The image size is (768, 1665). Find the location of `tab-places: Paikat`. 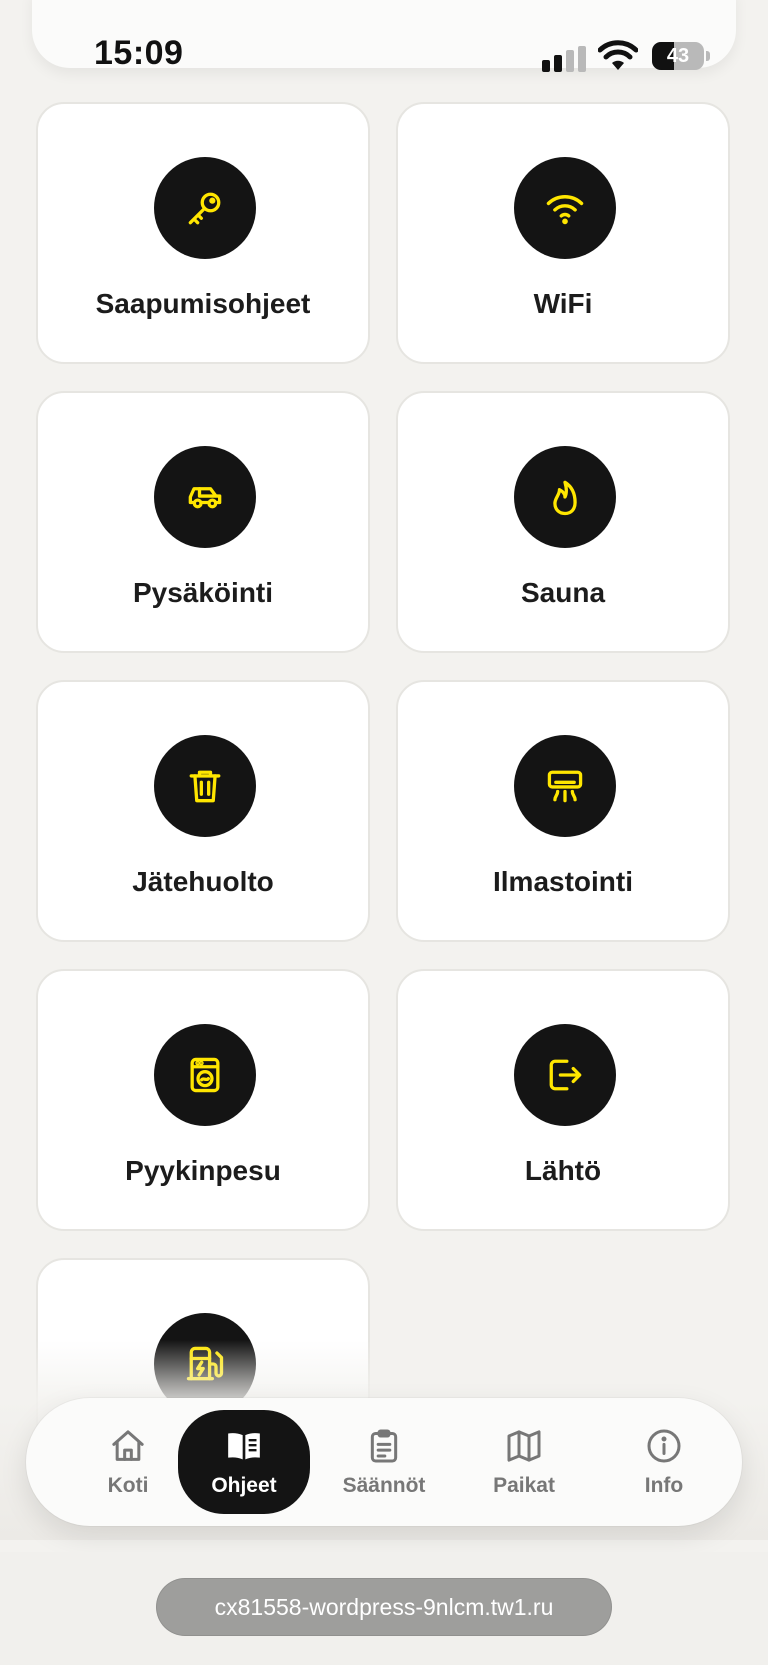

tab-places: Paikat is located at coordinates (524, 1462).